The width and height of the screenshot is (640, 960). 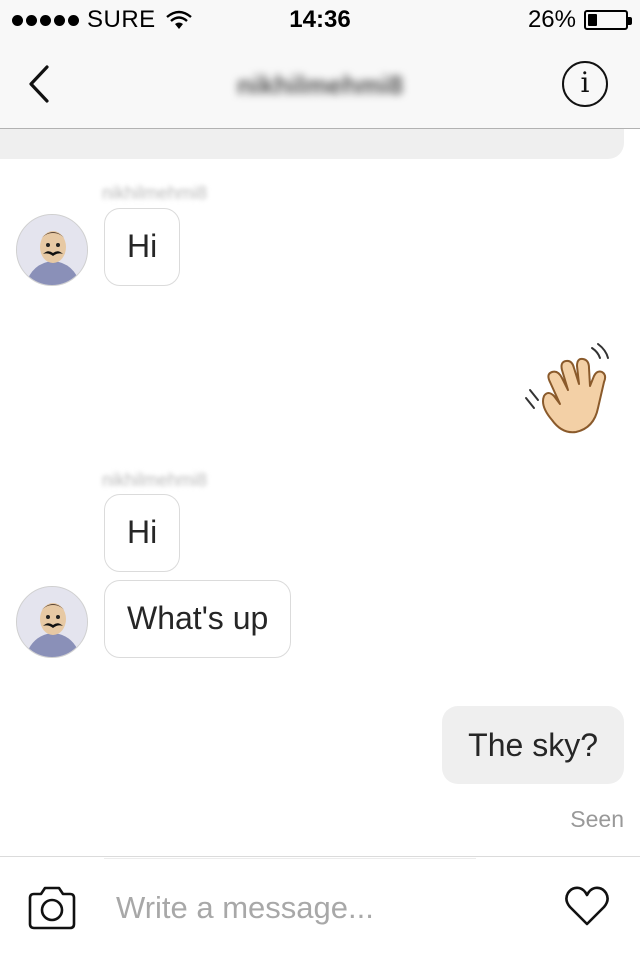 I want to click on divider, so click(x=290, y=858).